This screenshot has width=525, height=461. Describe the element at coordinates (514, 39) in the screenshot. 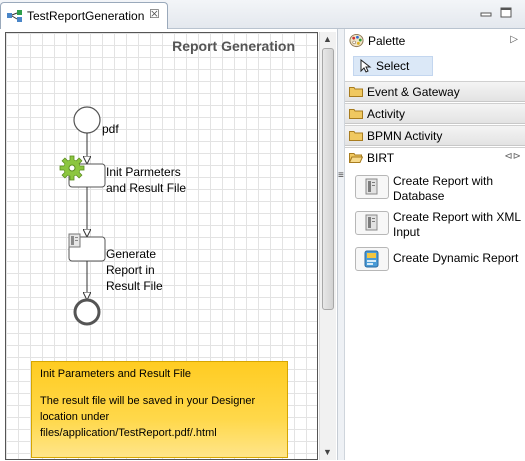

I see `collapse-palette-icon: ▷` at that location.